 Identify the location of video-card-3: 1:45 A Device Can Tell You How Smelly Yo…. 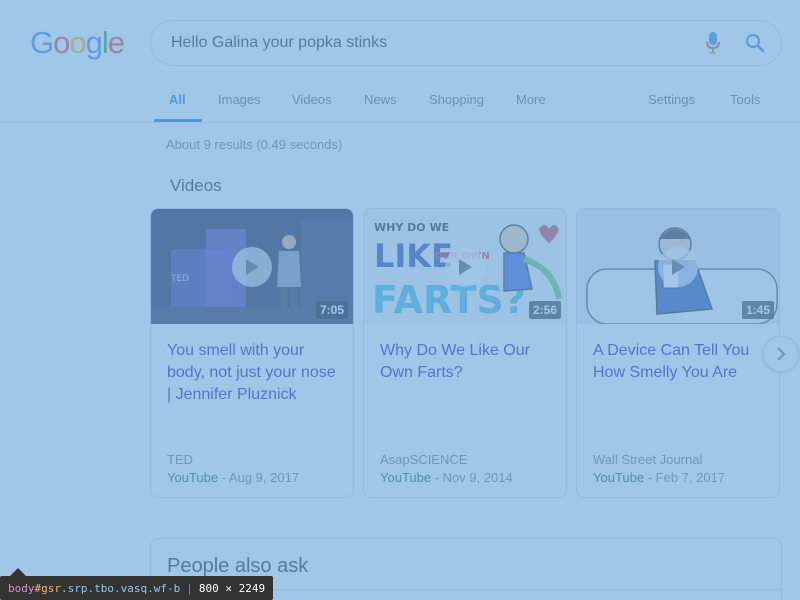
(678, 353).